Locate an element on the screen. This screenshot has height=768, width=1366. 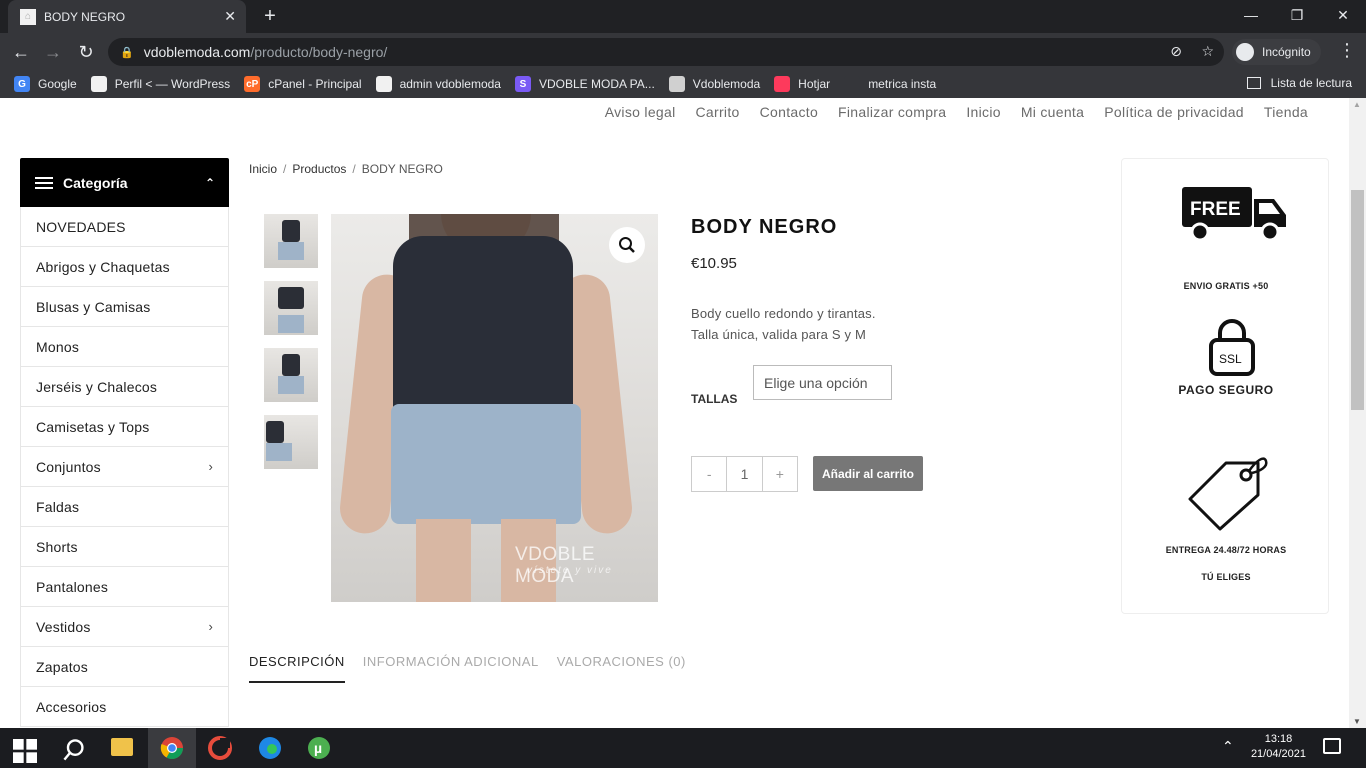
tab-additional-info: INFORMACIÓN ADICIONAL is located at coordinates (451, 668).